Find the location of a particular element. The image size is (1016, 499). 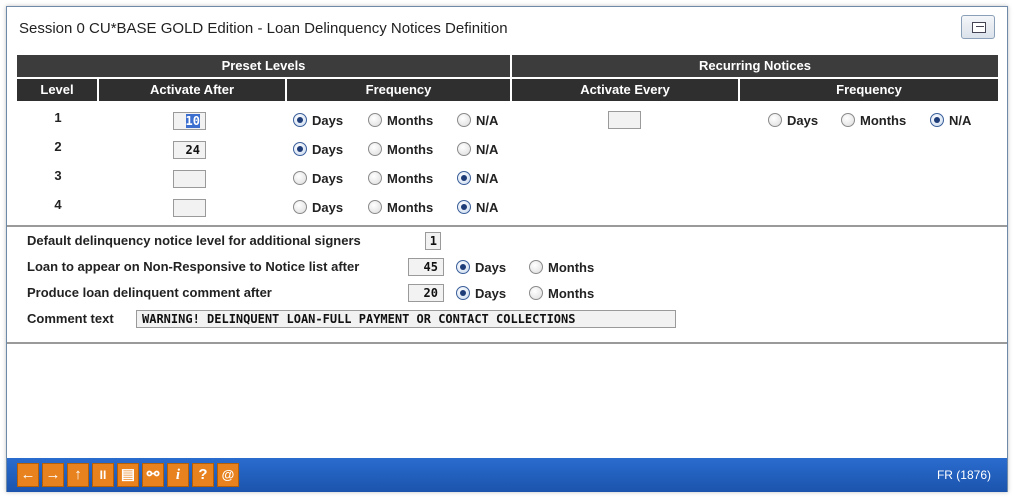

back-arrow-icon: ← is located at coordinates (28, 475).